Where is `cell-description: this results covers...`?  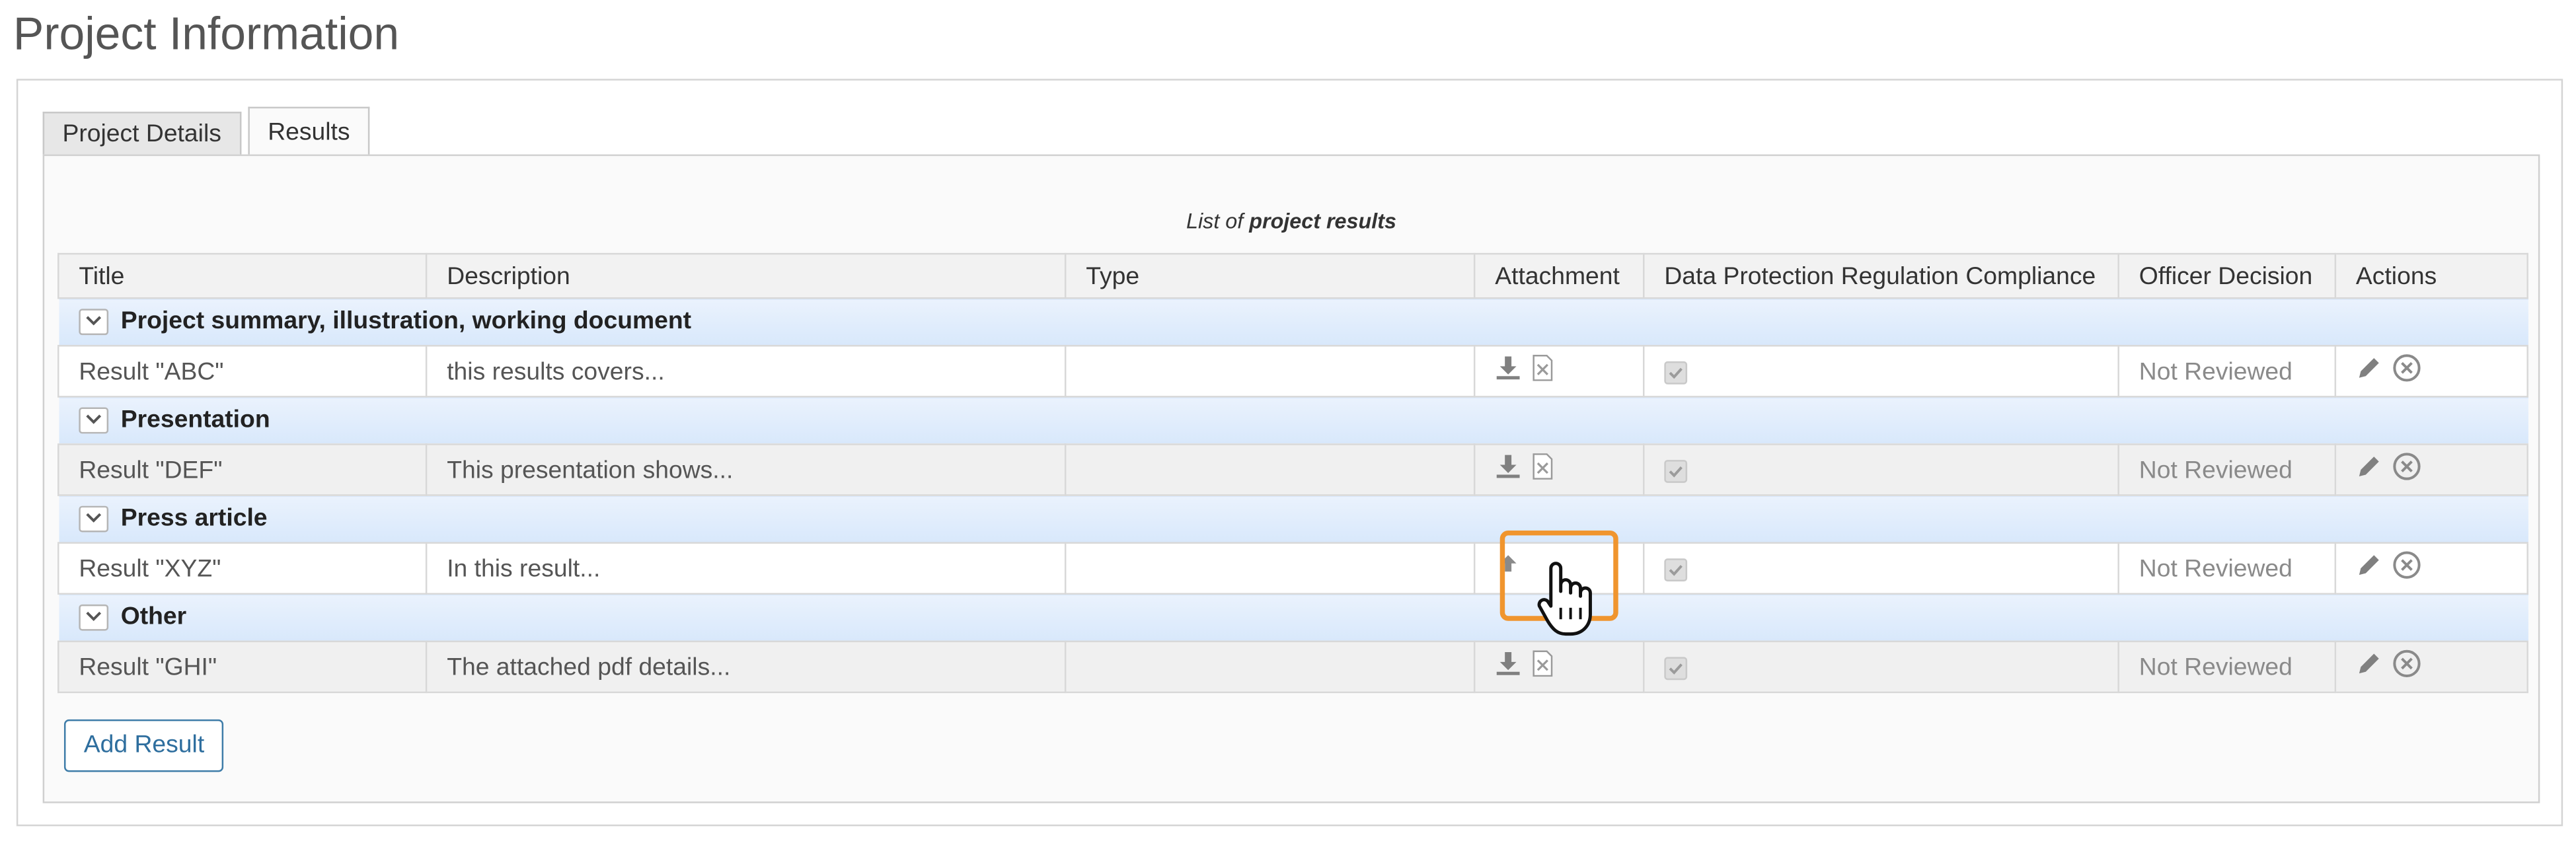 cell-description: this results covers... is located at coordinates (746, 372).